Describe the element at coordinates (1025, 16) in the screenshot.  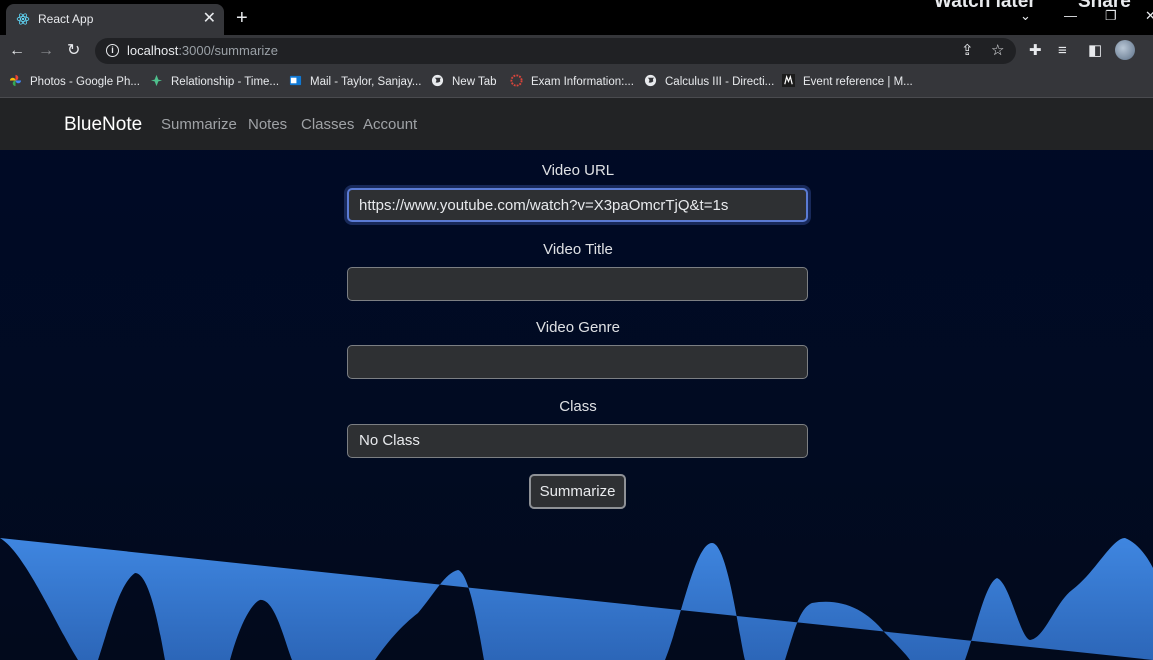
I see `chevron-down-icon: ⌄` at that location.